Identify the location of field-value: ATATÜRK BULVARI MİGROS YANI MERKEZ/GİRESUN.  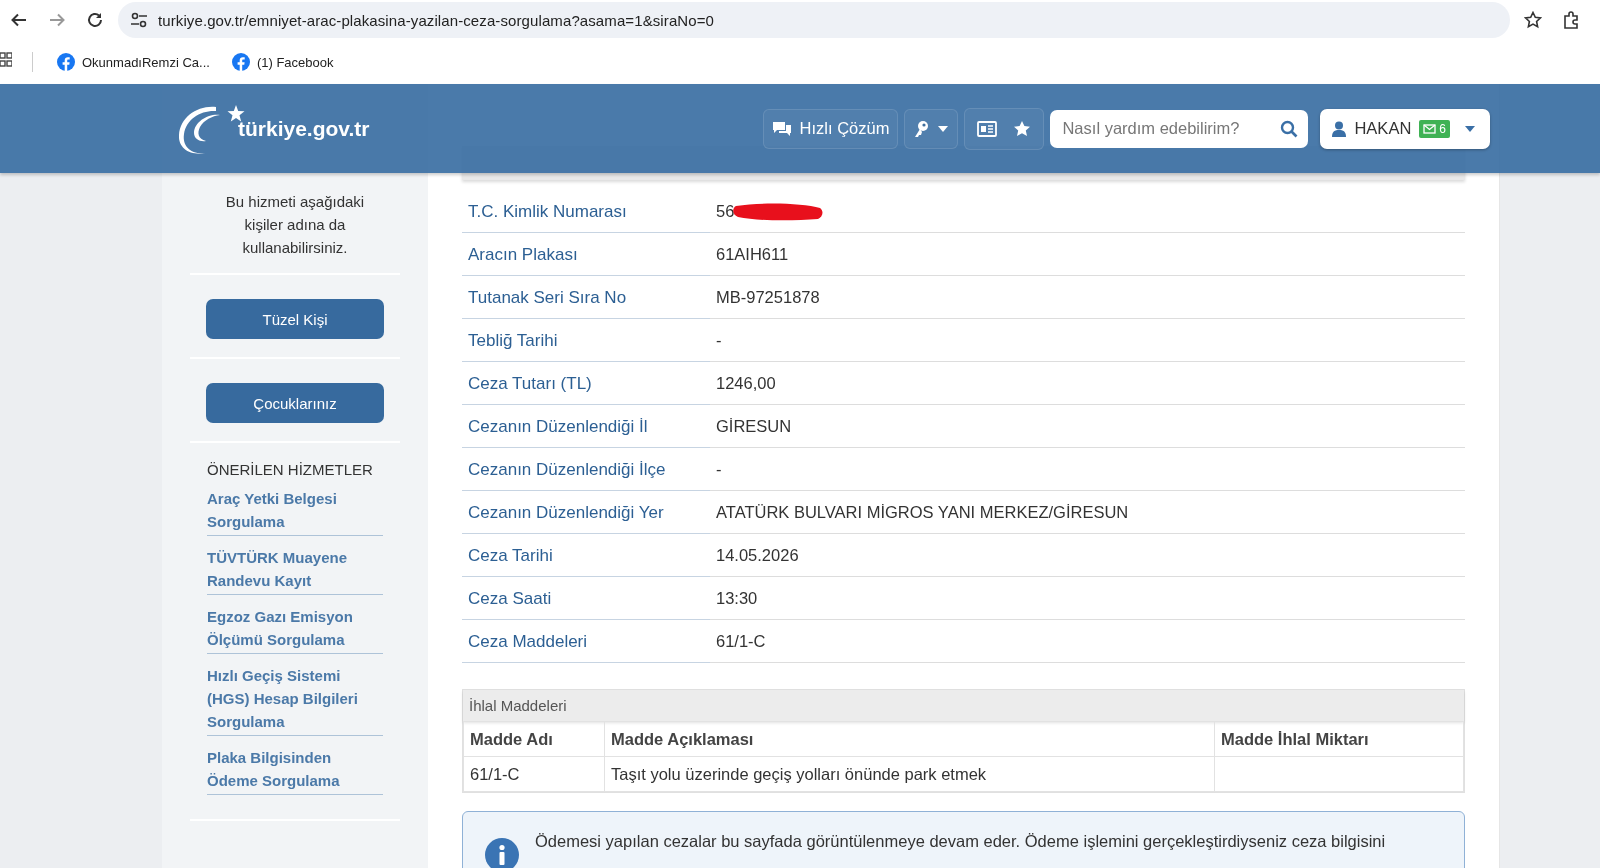
(922, 512).